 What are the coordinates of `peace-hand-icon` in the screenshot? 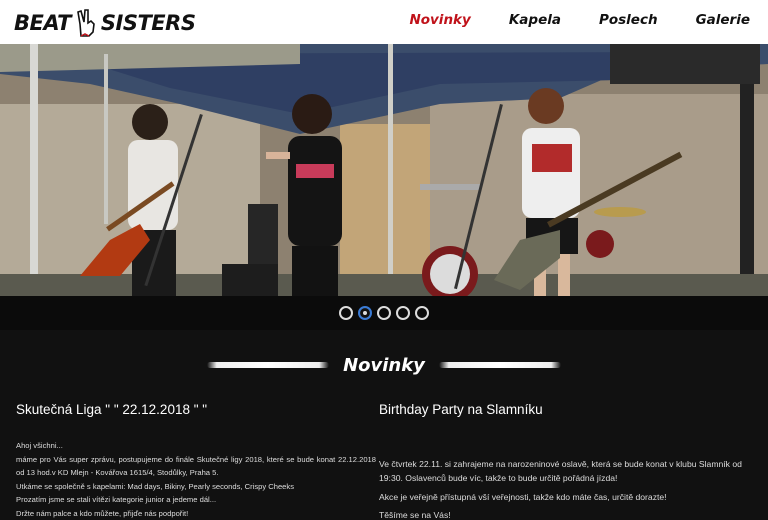 It's located at (86, 23).